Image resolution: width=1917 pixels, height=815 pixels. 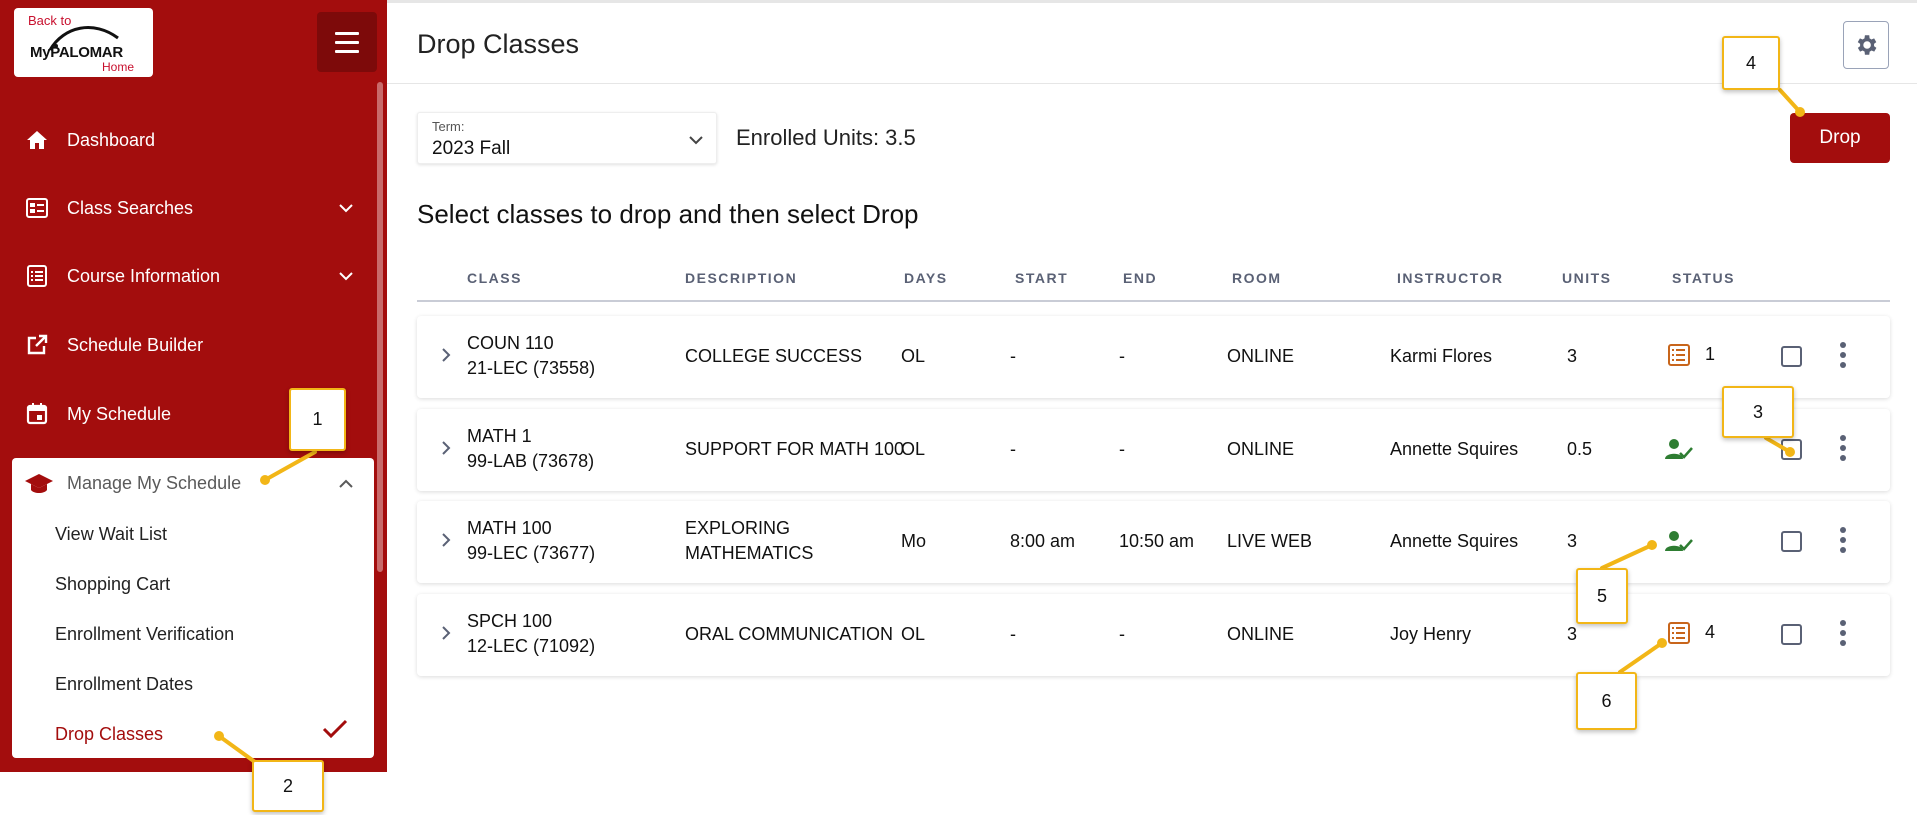 I want to click on sidebar-subitem-shopping-cart: Shopping Cart, so click(x=112, y=584).